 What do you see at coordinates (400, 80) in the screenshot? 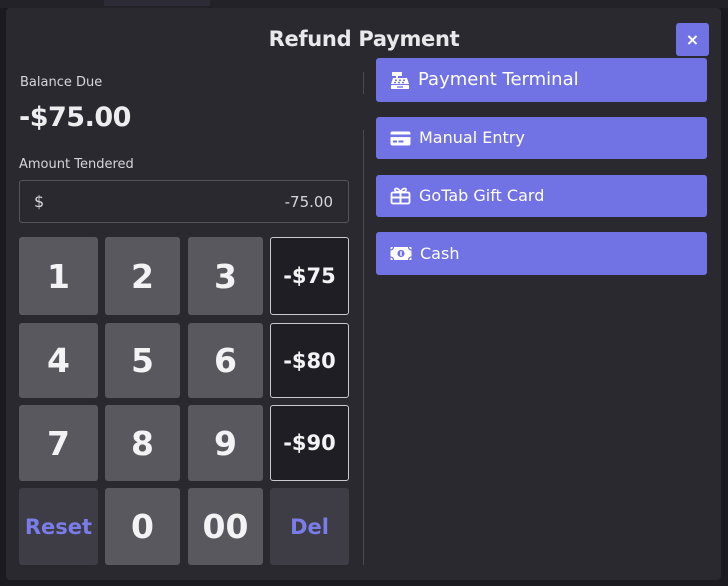
I see `cash-register-icon` at bounding box center [400, 80].